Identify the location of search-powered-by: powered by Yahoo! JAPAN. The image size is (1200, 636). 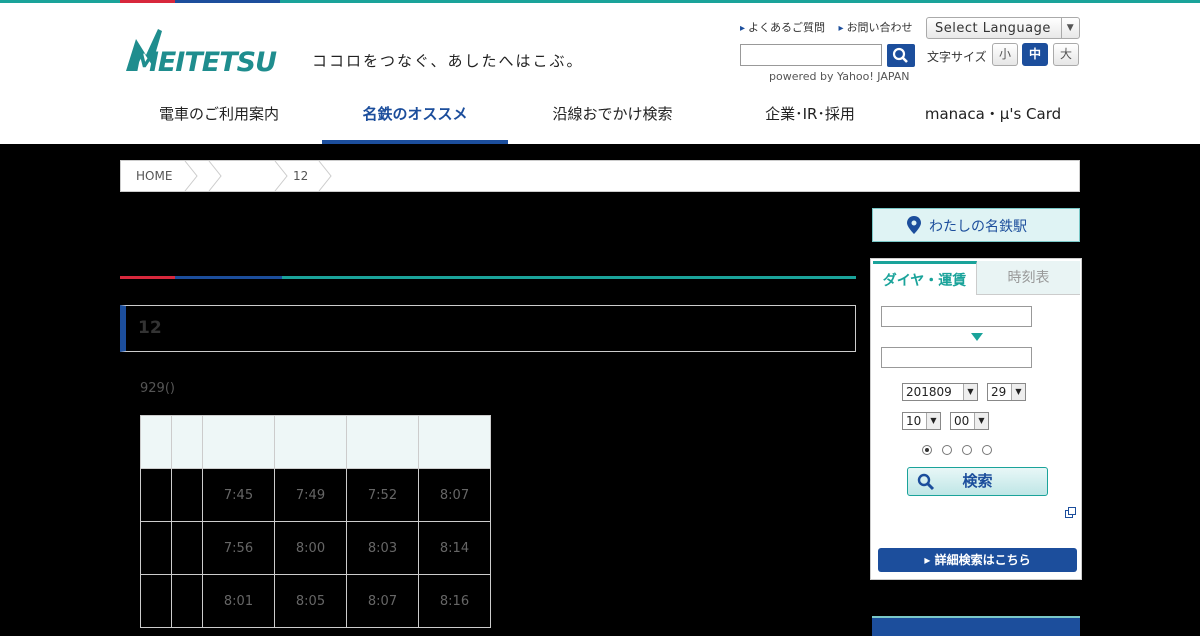
(839, 76).